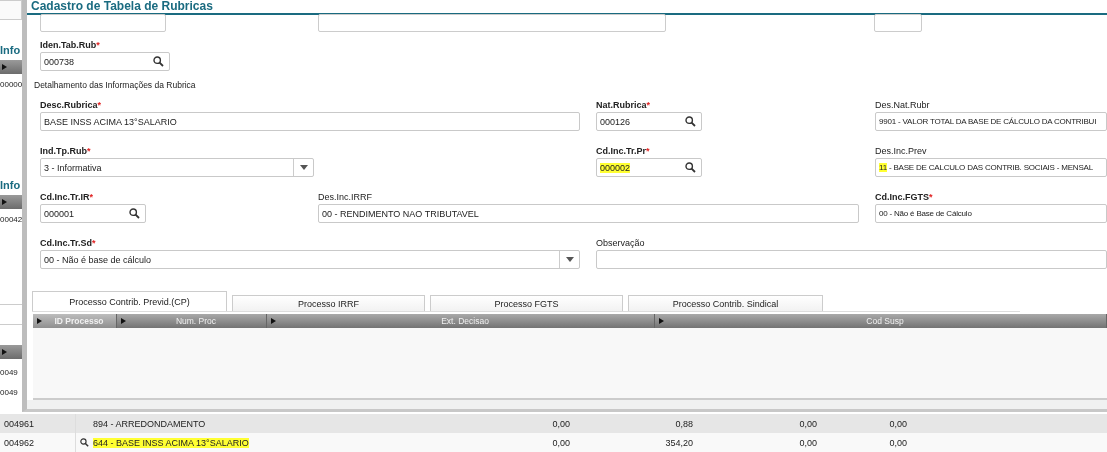 The width and height of the screenshot is (1107, 452). What do you see at coordinates (310, 259) in the screenshot?
I see `select-field: 00 - Não é base de cálculo` at bounding box center [310, 259].